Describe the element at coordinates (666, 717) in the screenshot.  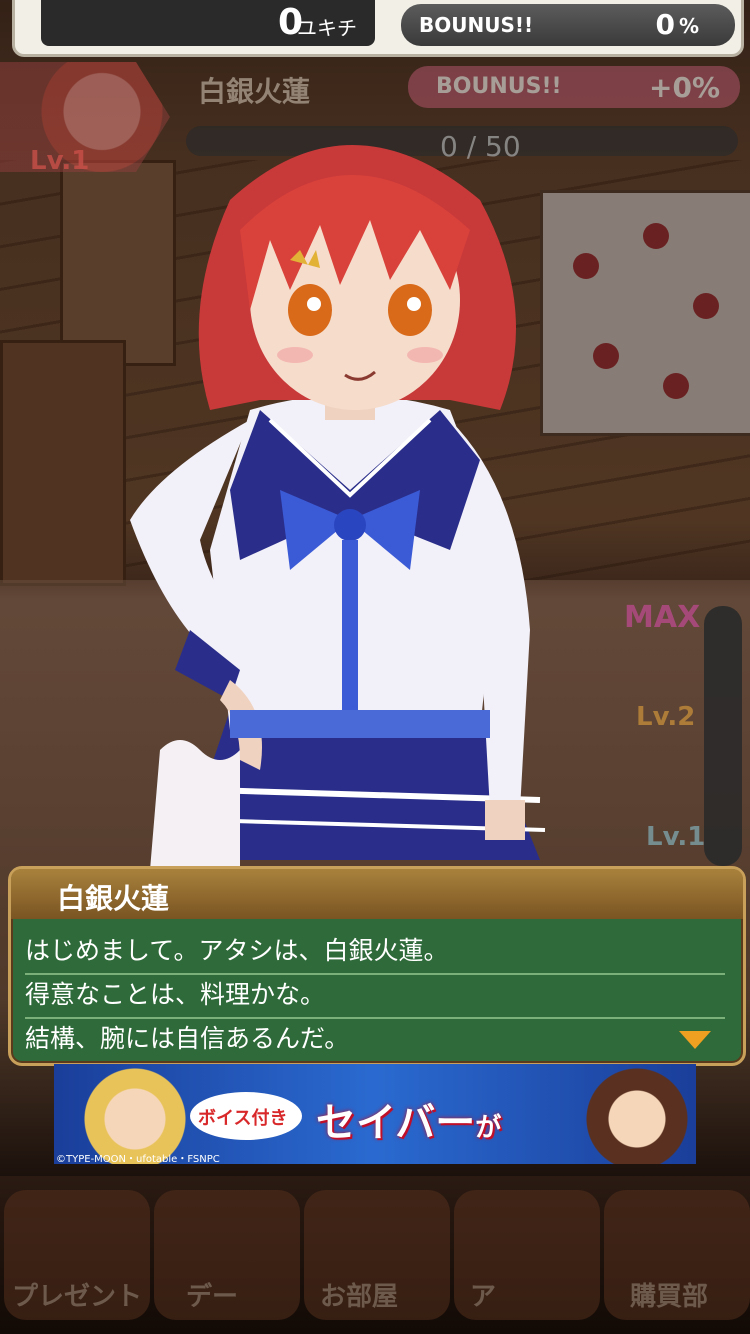
I see `gauge-lv2-label: Lv.2` at that location.